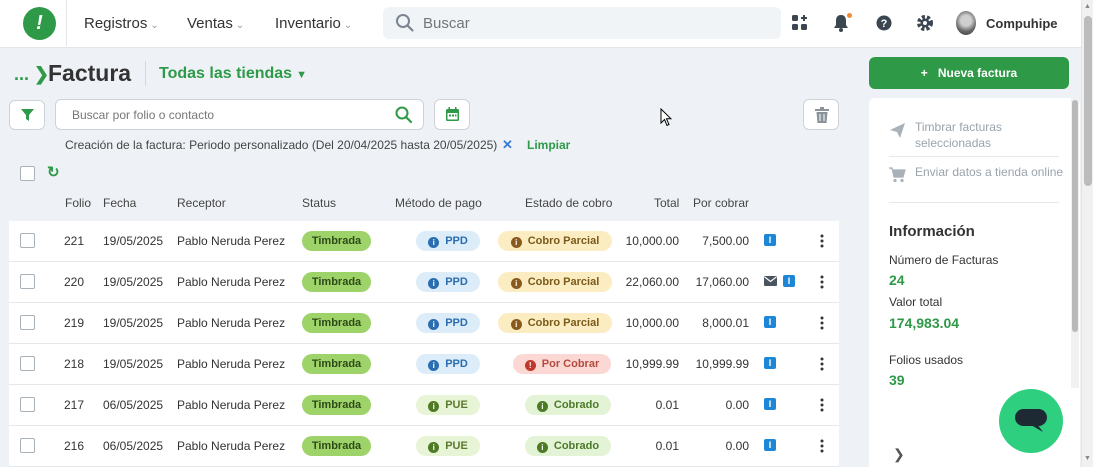 This screenshot has width=1093, height=467. What do you see at coordinates (507, 145) in the screenshot?
I see `clear-filter-icon: ✕` at bounding box center [507, 145].